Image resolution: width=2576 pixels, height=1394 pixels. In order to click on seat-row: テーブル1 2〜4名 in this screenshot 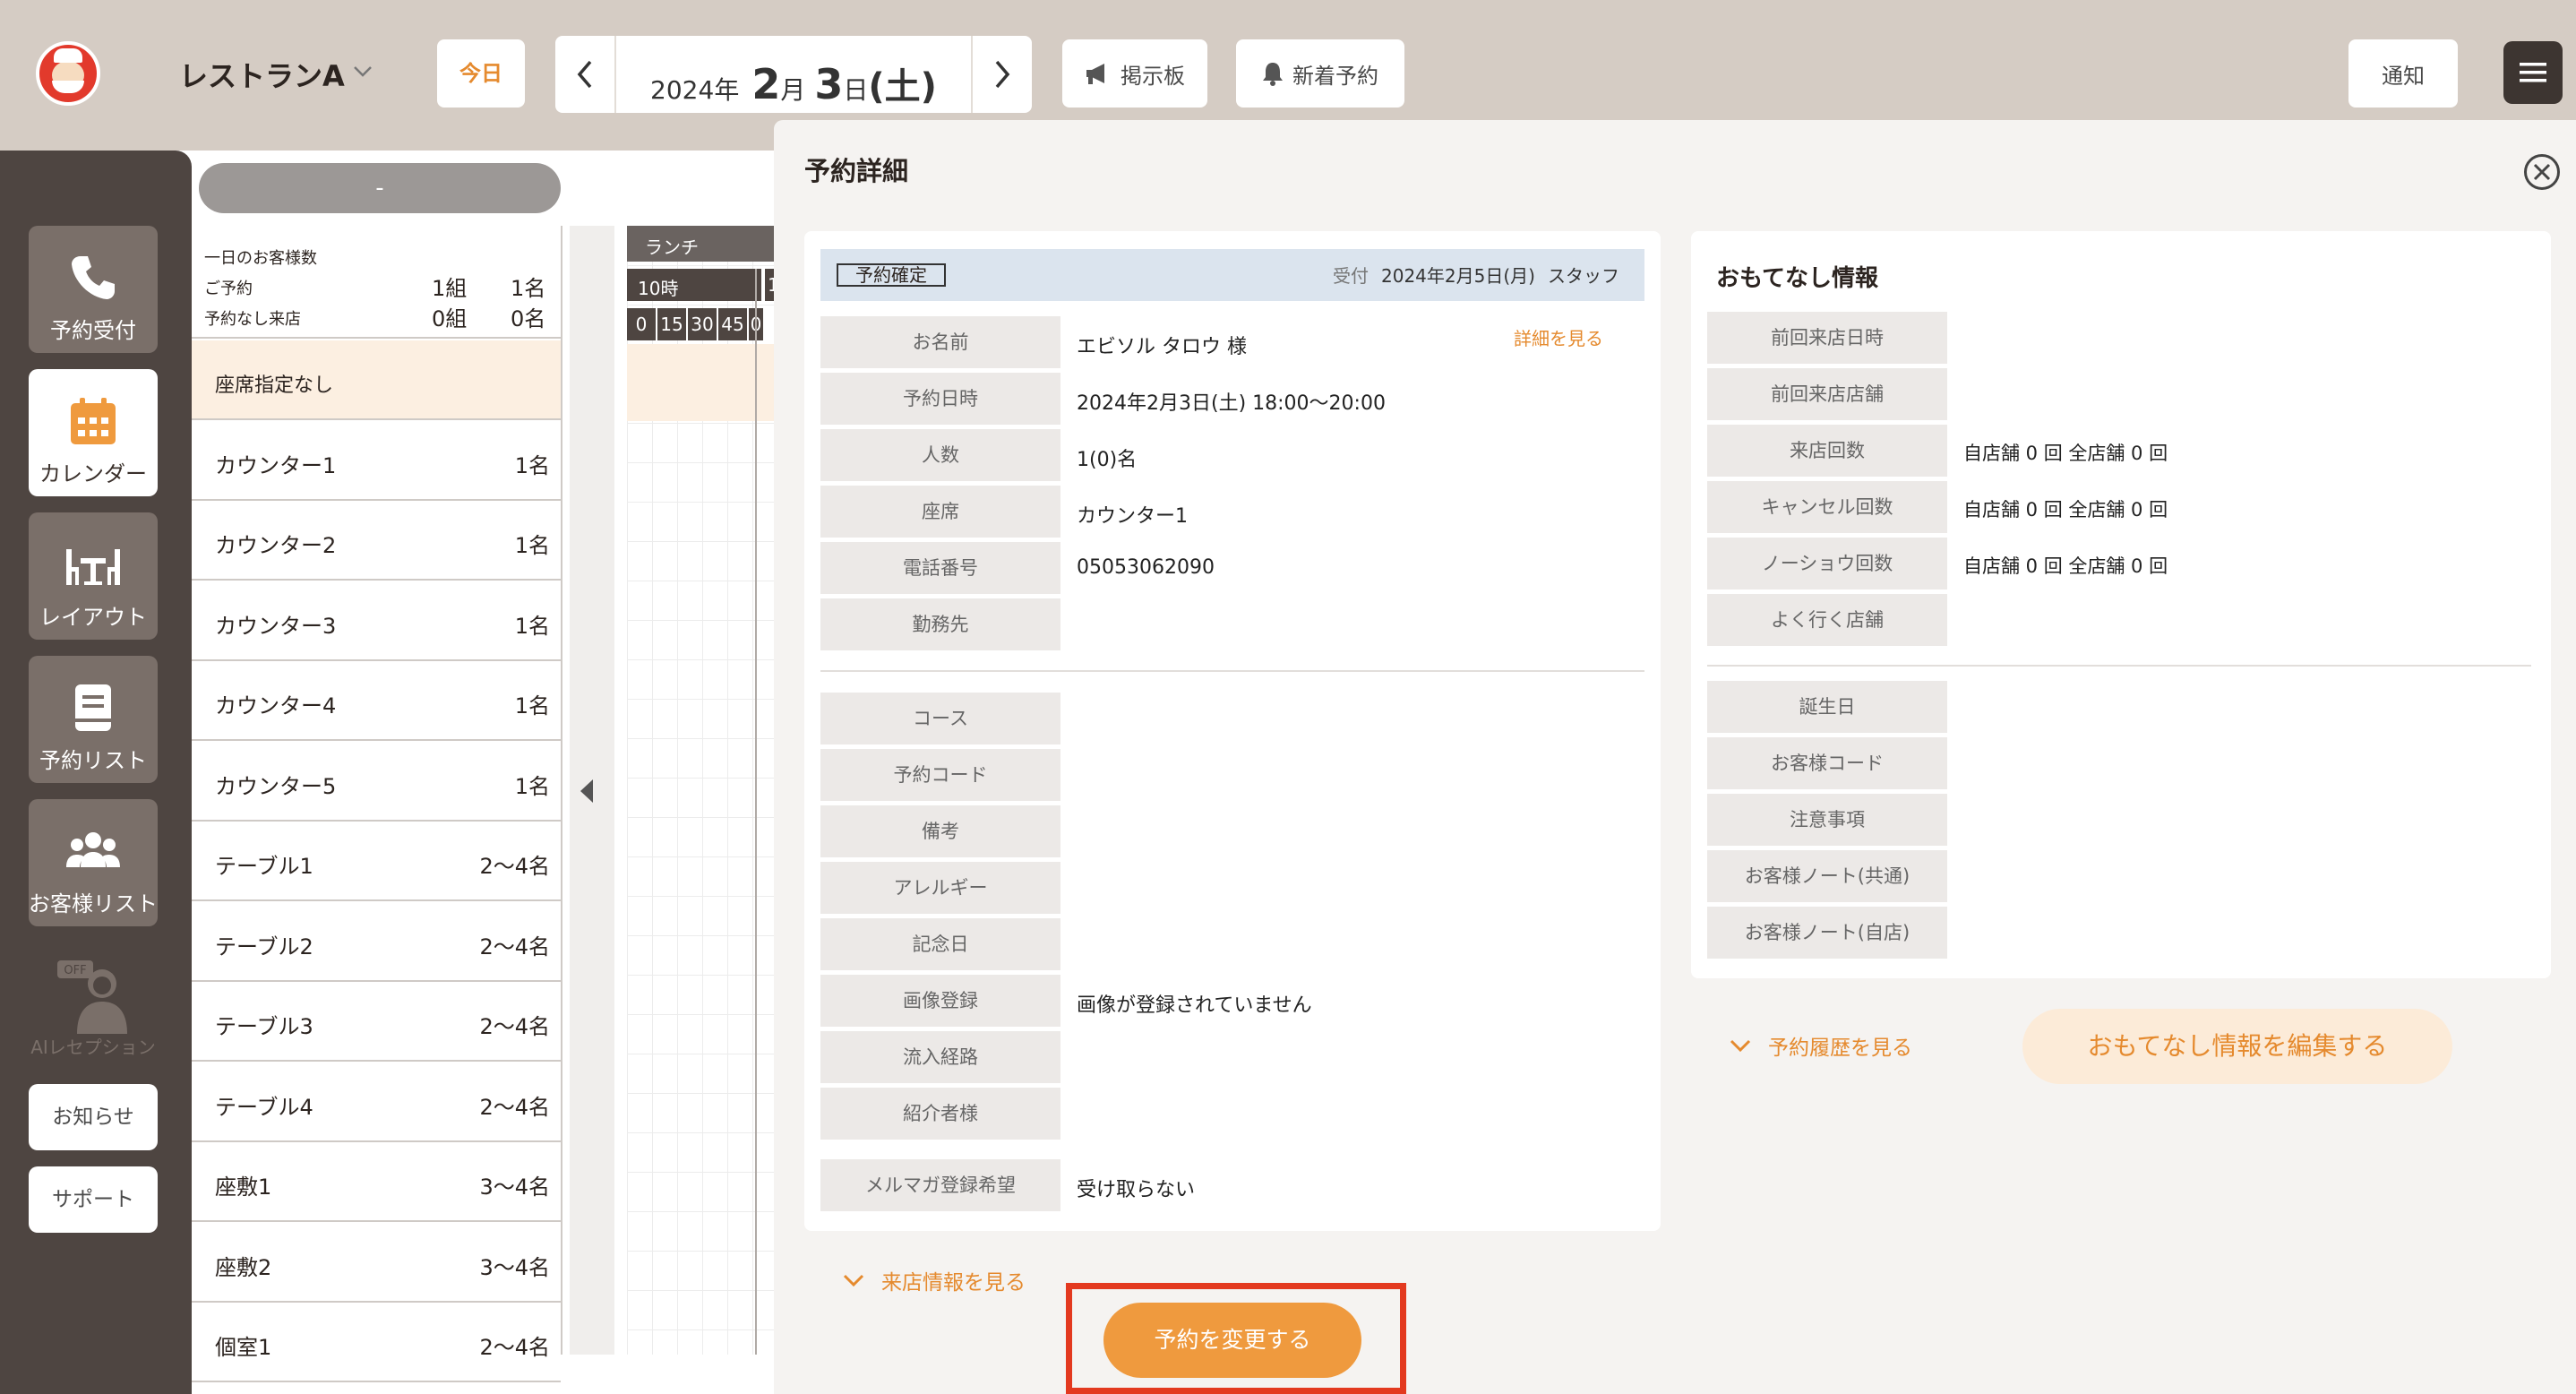, I will do `click(376, 861)`.